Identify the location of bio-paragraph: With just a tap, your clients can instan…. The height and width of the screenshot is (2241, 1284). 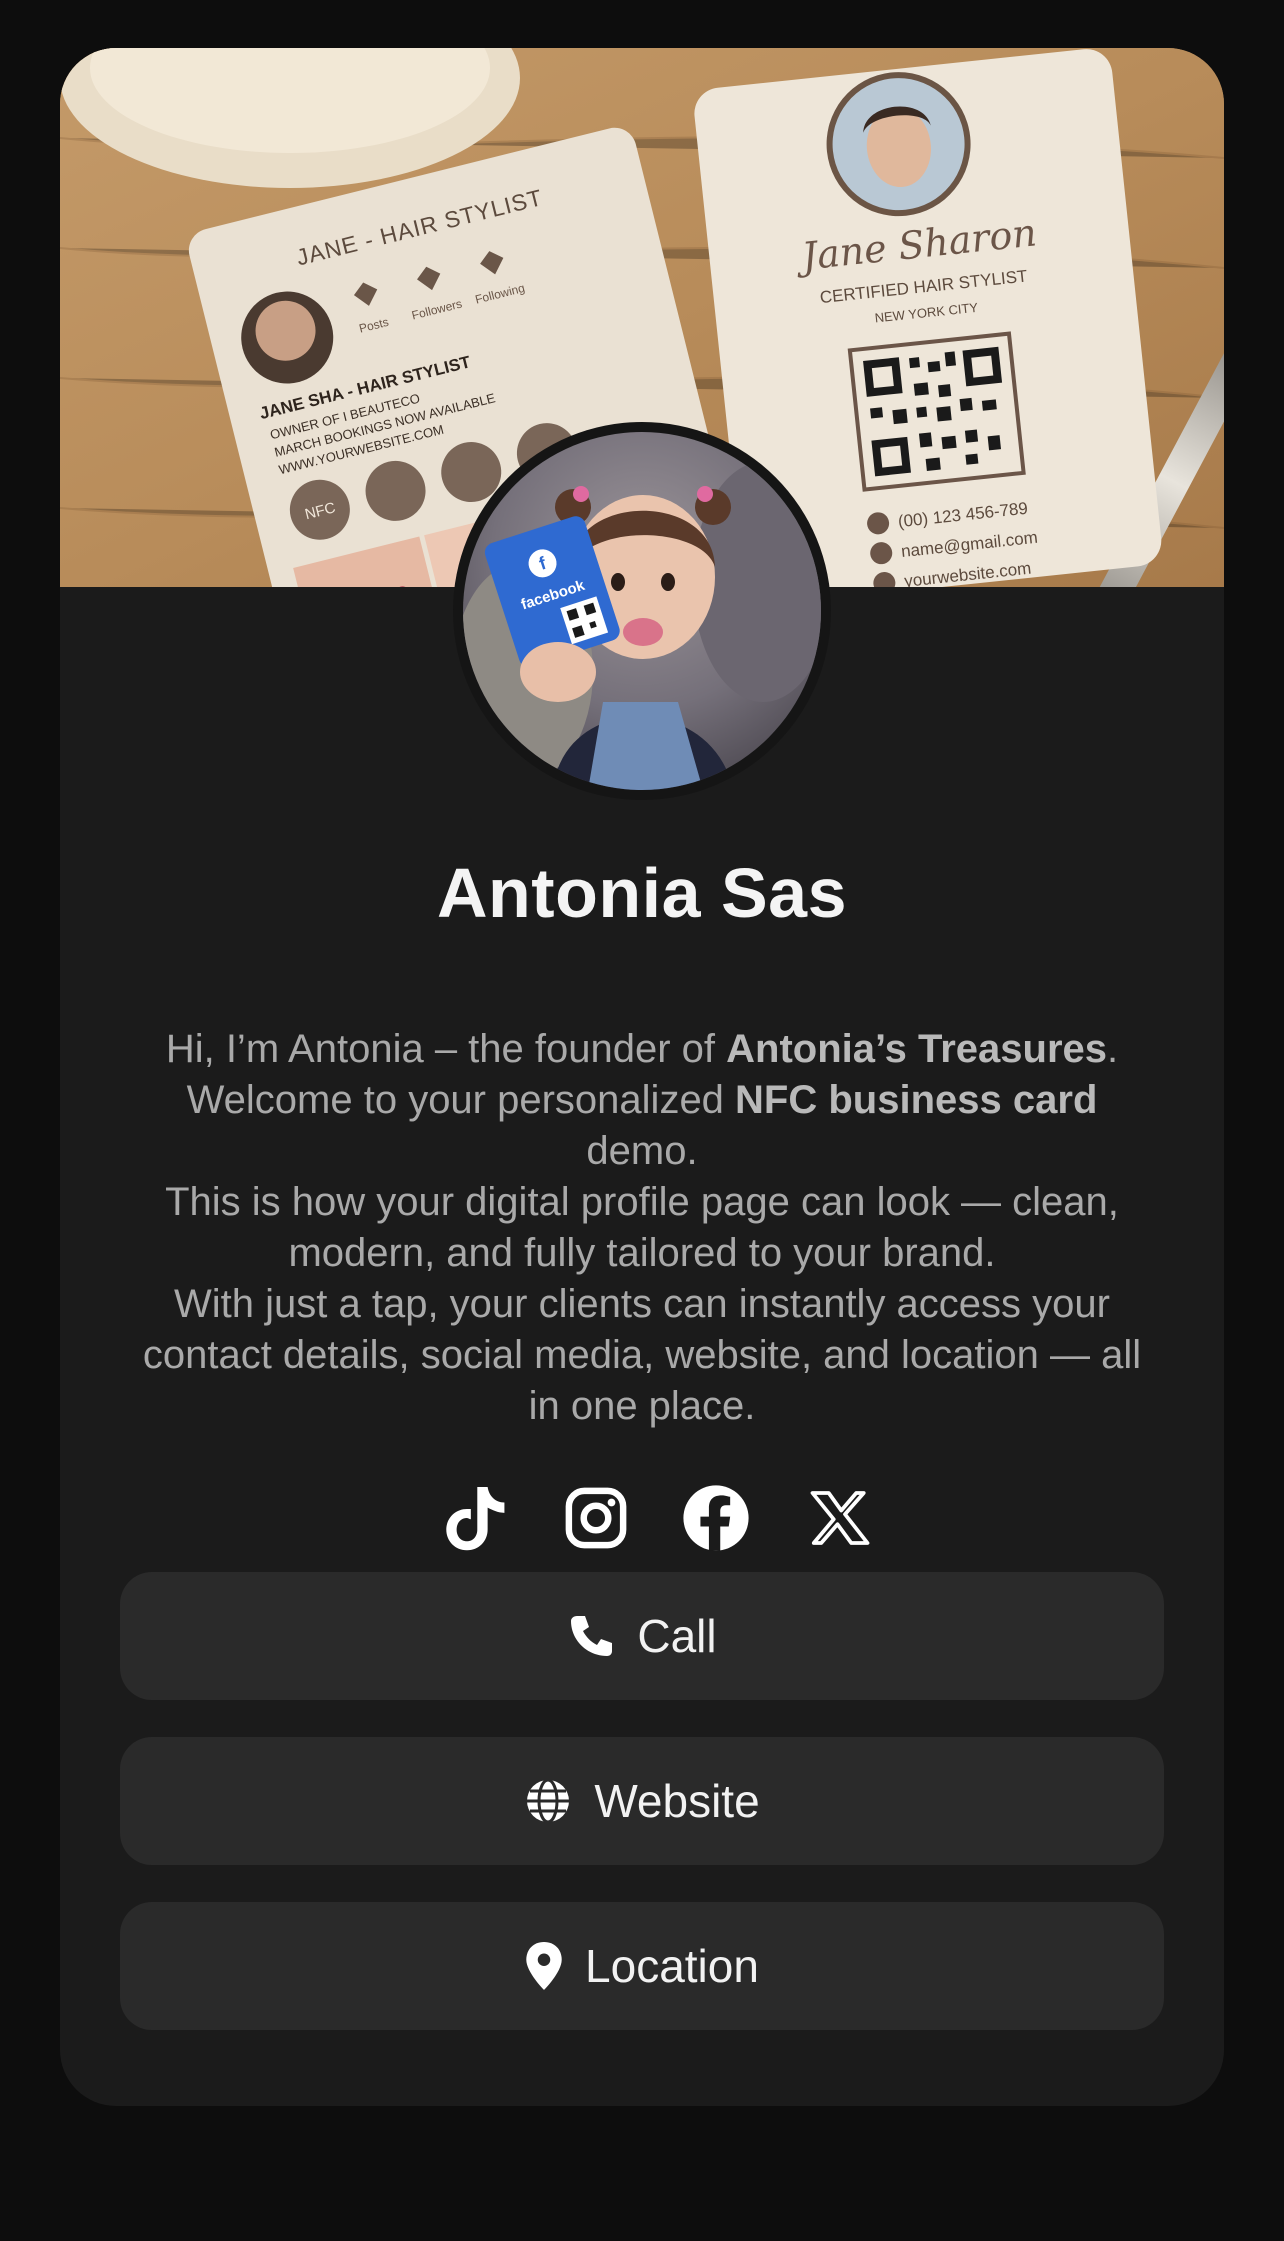
(642, 1355).